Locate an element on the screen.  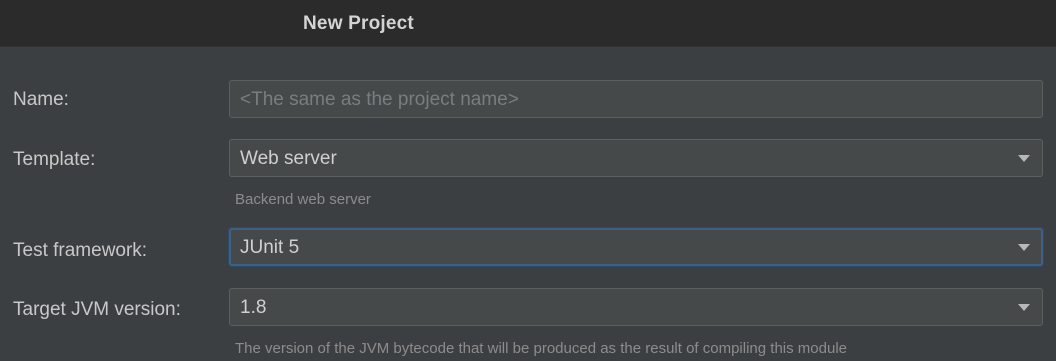
test-framework-dropdown: JUnit 5 is located at coordinates (636, 247).